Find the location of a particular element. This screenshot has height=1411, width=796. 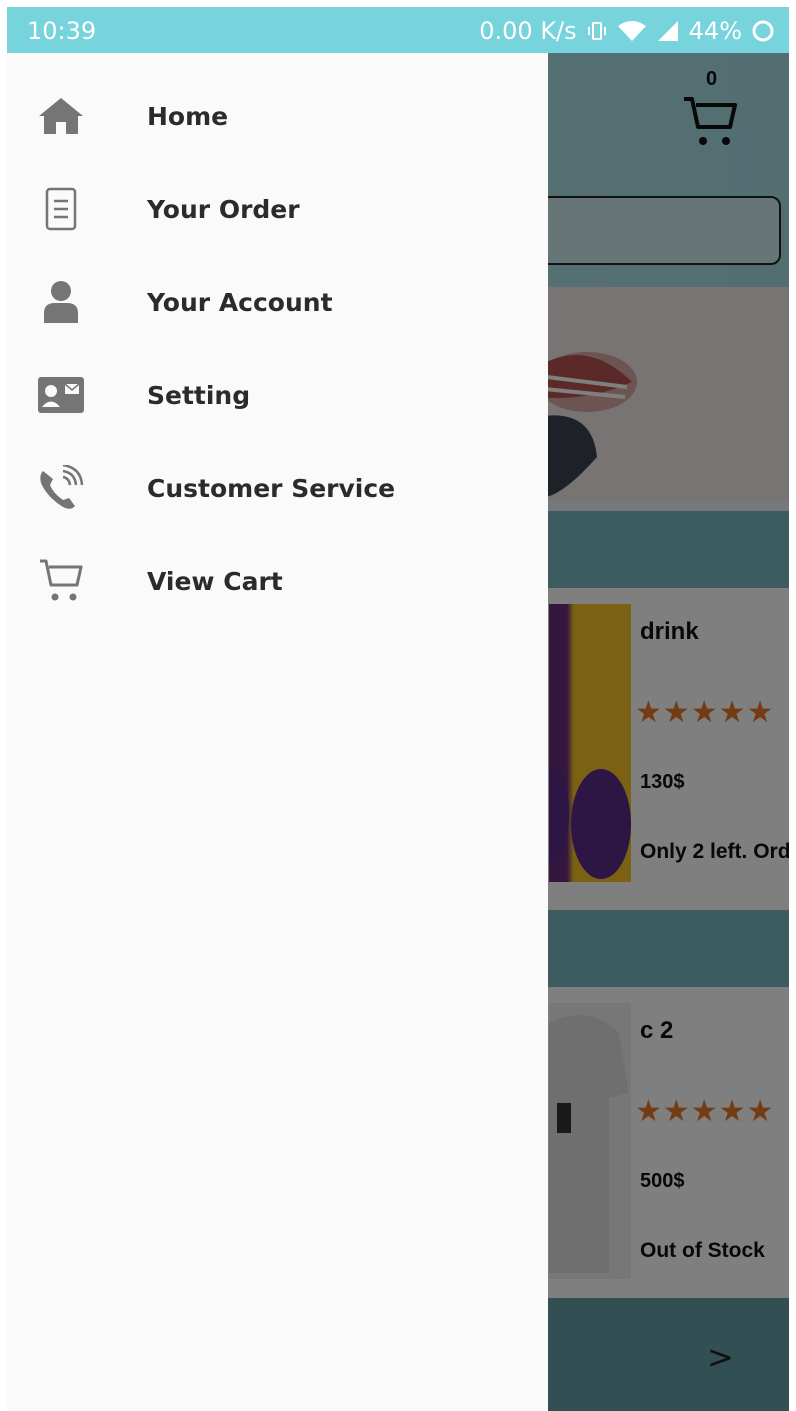

home-icon is located at coordinates (61, 116).